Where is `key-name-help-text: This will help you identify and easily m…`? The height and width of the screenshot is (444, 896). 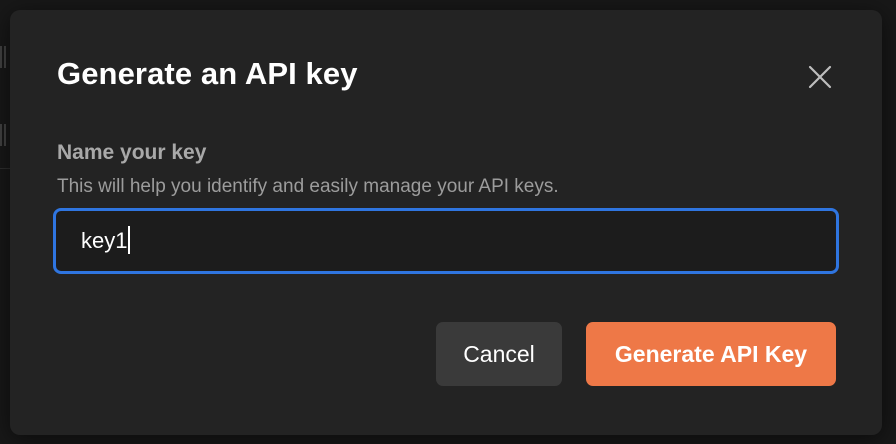 key-name-help-text: This will help you identify and easily m… is located at coordinates (308, 186).